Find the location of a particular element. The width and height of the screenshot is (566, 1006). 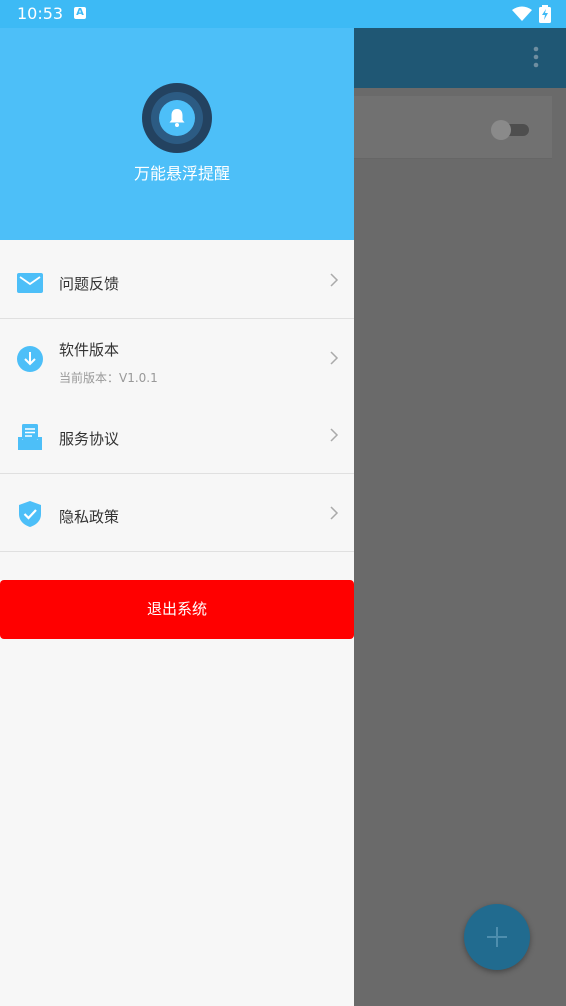

reminder-toggle-switch is located at coordinates (510, 130).